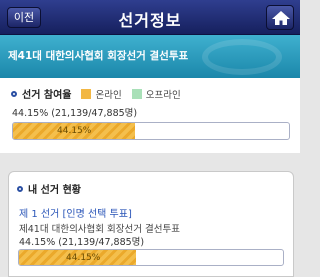 The image size is (320, 277). I want to click on election-progress-bar: 44.15%, so click(151, 257).